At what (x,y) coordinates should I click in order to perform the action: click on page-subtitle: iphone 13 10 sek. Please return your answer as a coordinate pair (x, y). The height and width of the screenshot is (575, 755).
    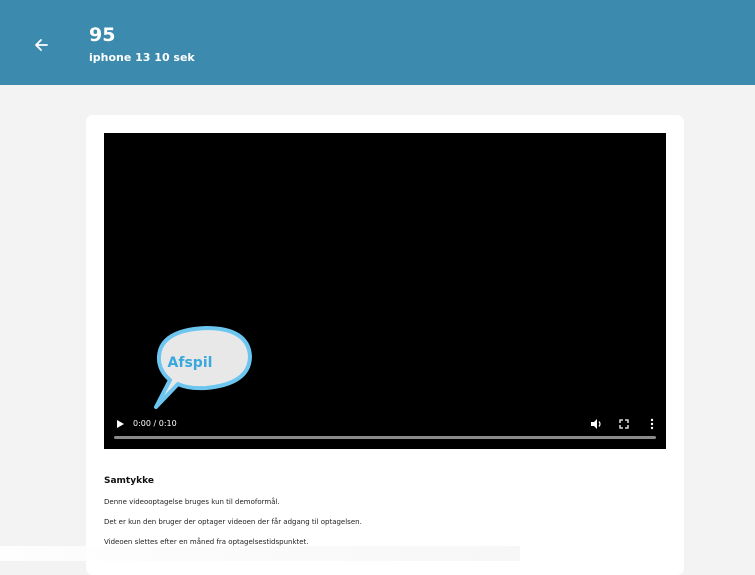
    Looking at the image, I should click on (142, 57).